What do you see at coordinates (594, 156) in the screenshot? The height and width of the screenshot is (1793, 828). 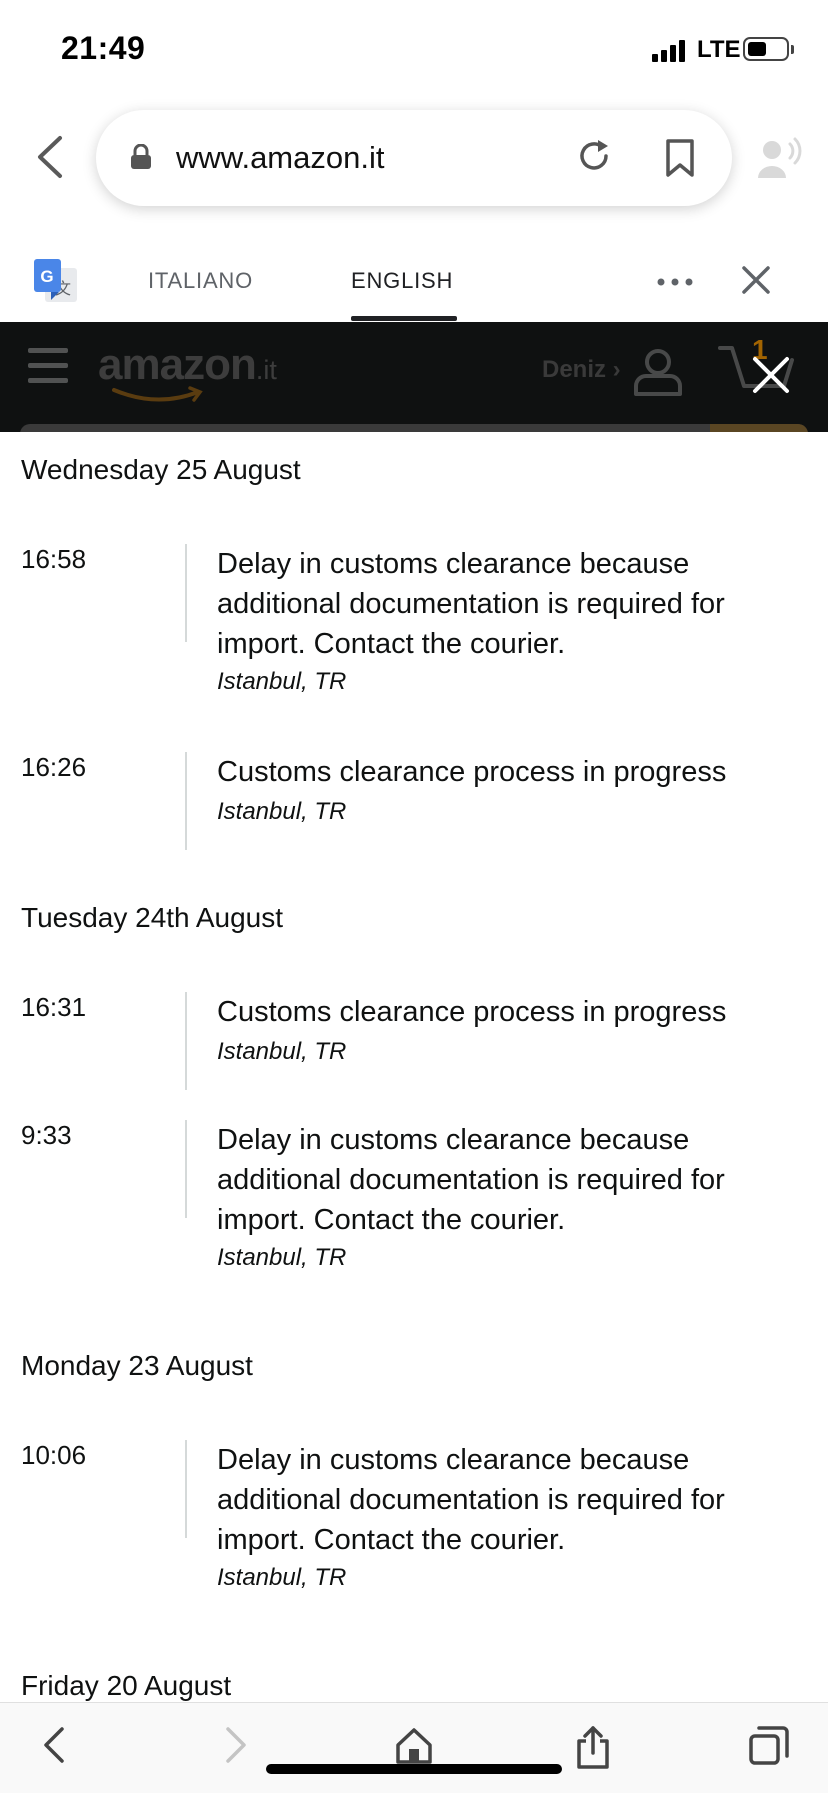 I see `reload-icon` at bounding box center [594, 156].